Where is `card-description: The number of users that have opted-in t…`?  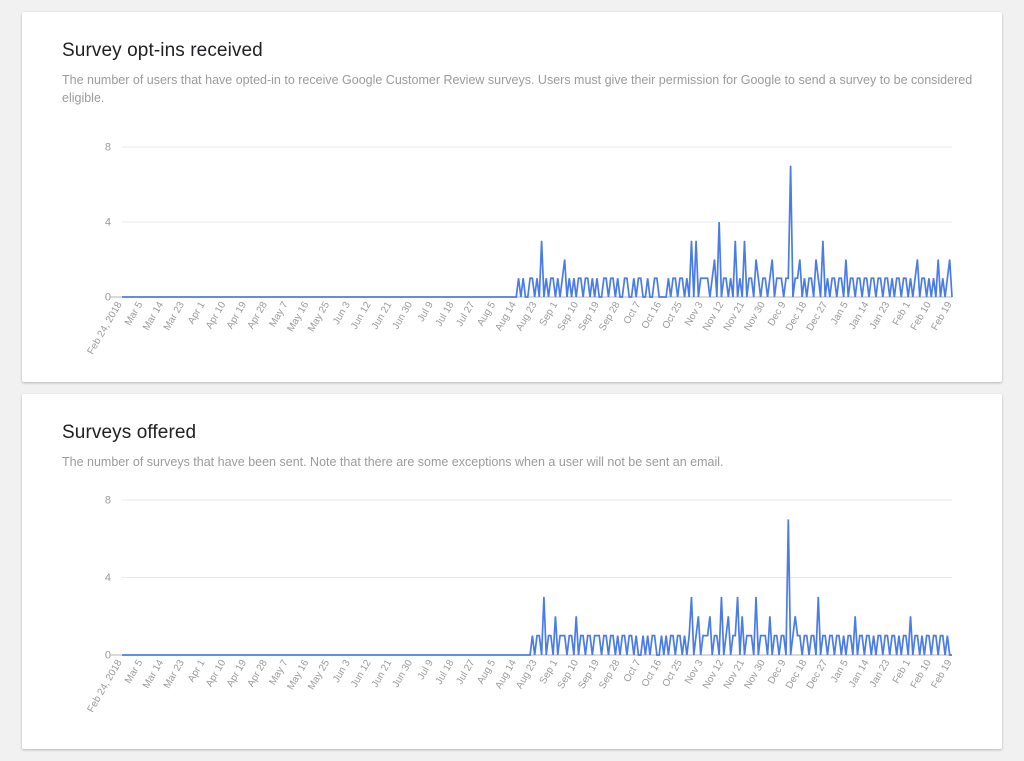
card-description: The number of users that have opted-in t… is located at coordinates (517, 89).